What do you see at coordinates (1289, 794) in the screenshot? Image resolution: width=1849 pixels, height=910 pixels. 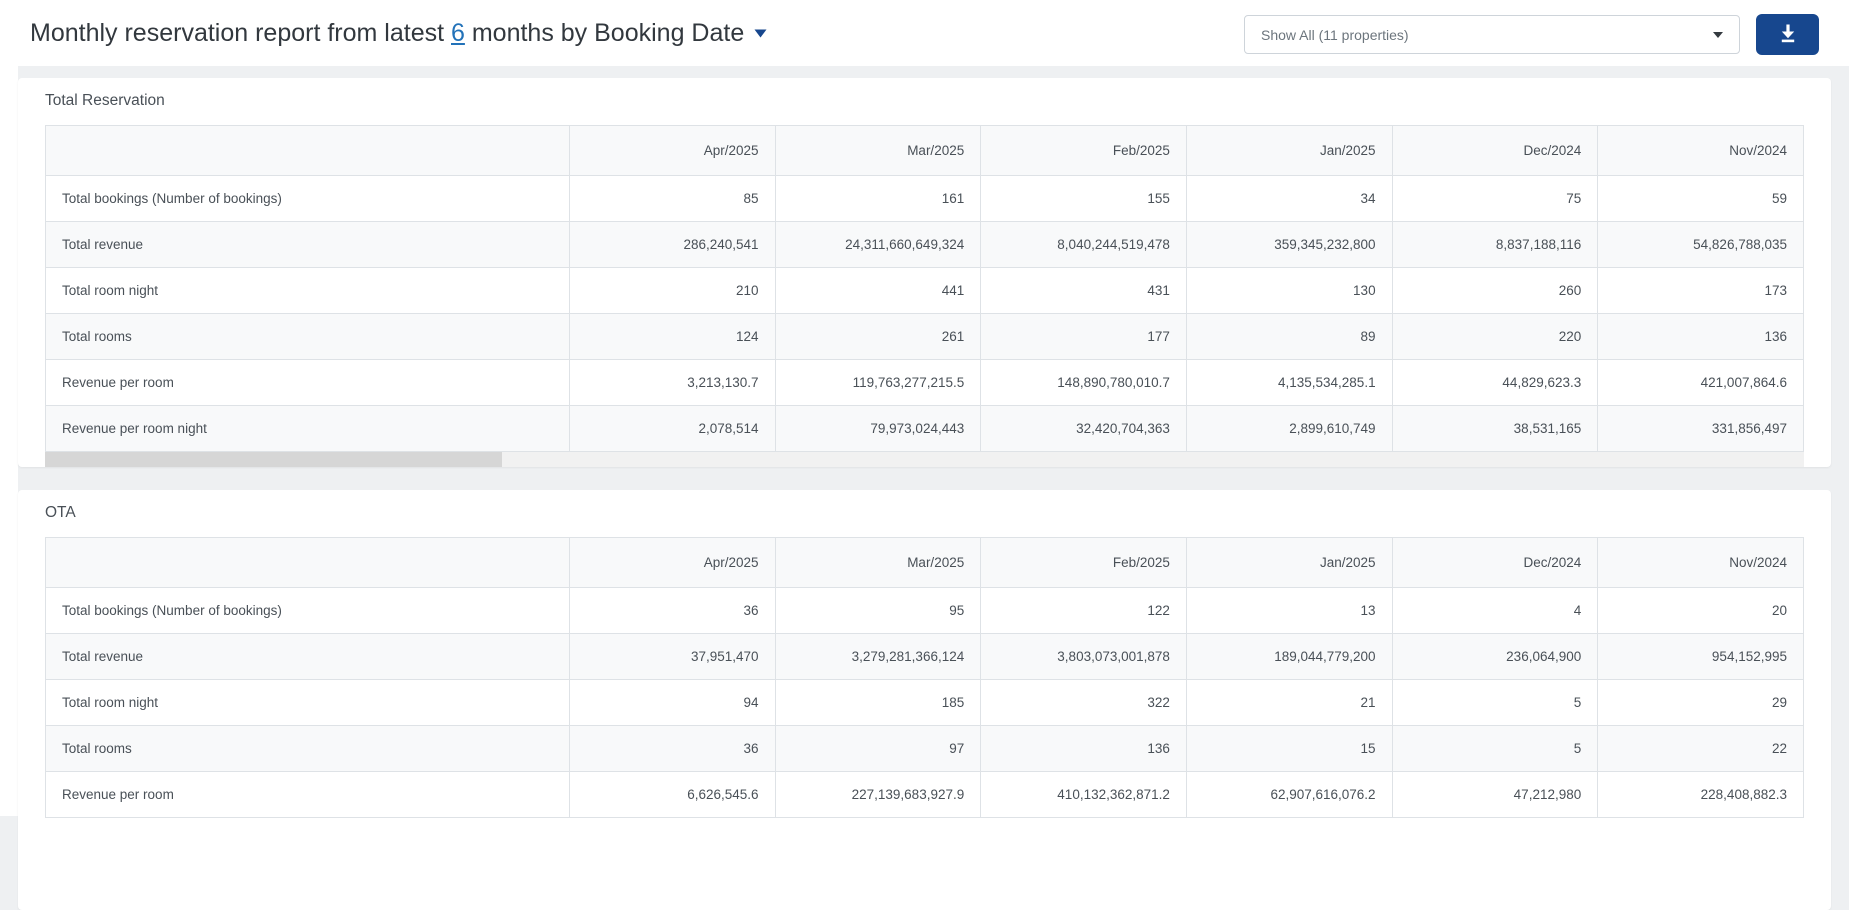 I see `cell-value: 62,907,616,076.2` at bounding box center [1289, 794].